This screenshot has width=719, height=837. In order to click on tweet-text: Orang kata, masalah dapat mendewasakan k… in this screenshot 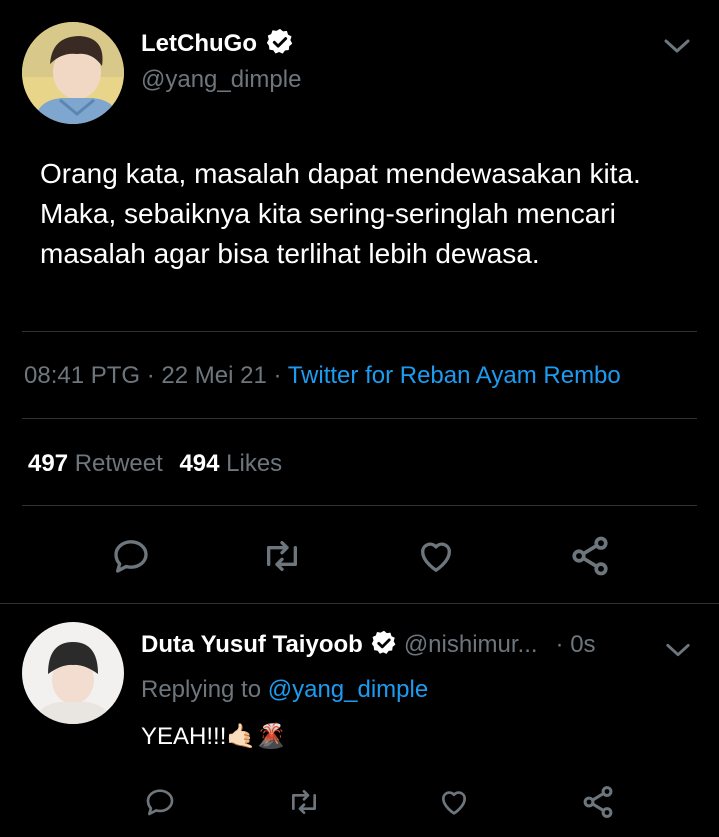, I will do `click(340, 213)`.